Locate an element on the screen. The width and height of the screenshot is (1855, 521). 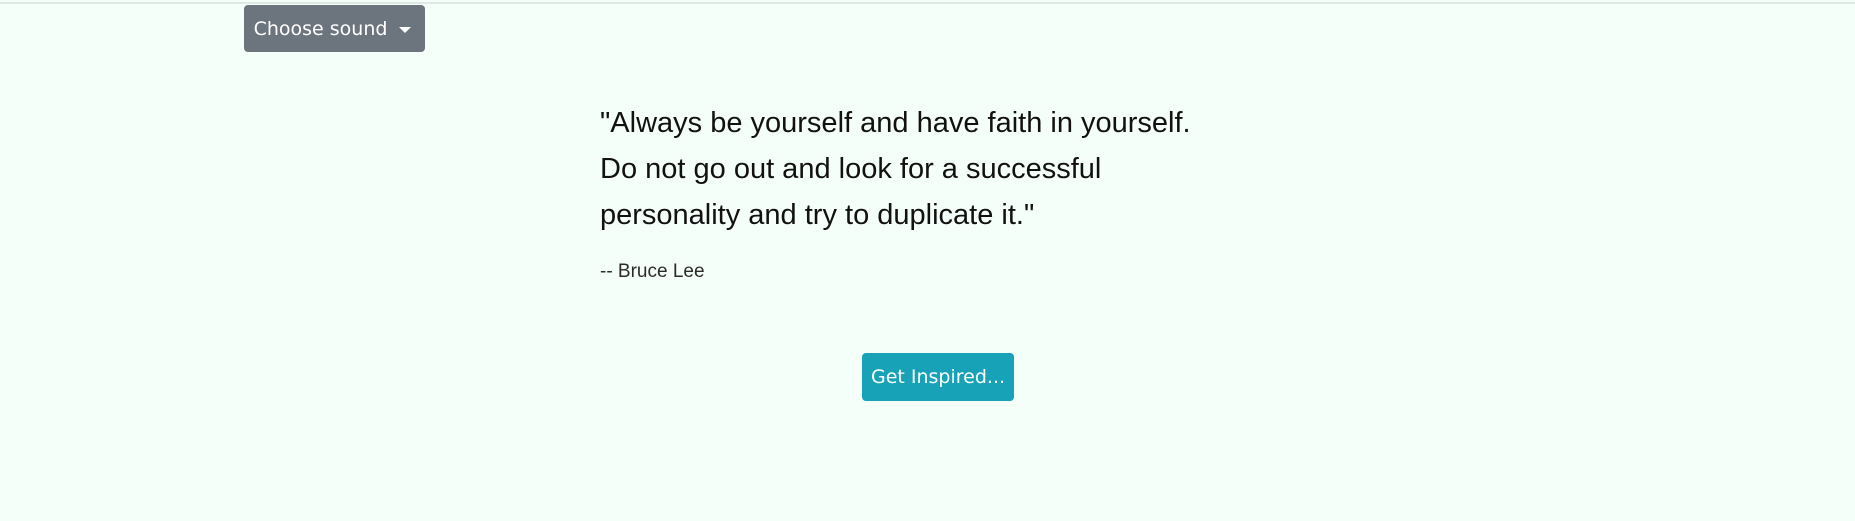
quote-line: personality and try to duplicate it." is located at coordinates (817, 215).